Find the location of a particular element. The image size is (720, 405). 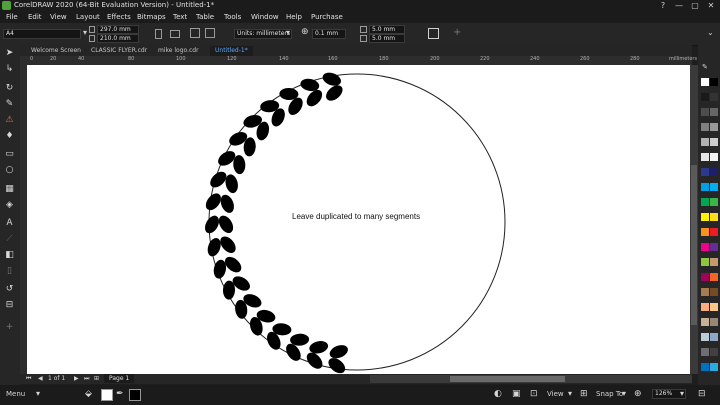

fill-icon: ⬙ is located at coordinates (88, 394).